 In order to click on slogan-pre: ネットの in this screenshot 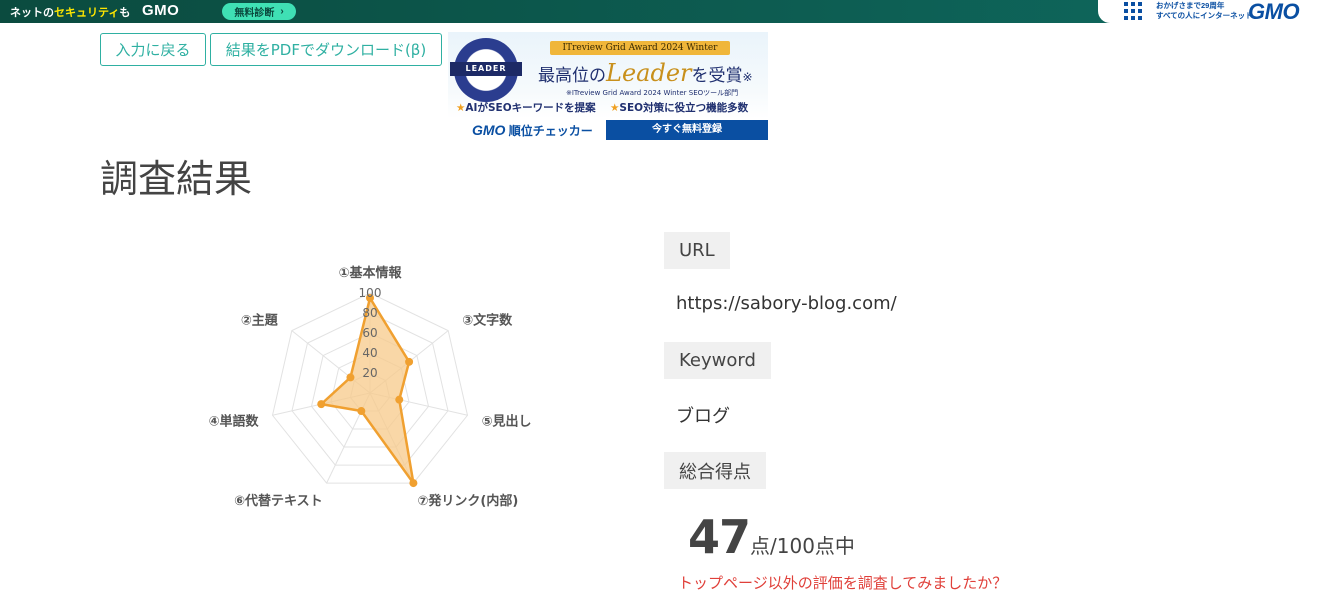, I will do `click(32, 13)`.